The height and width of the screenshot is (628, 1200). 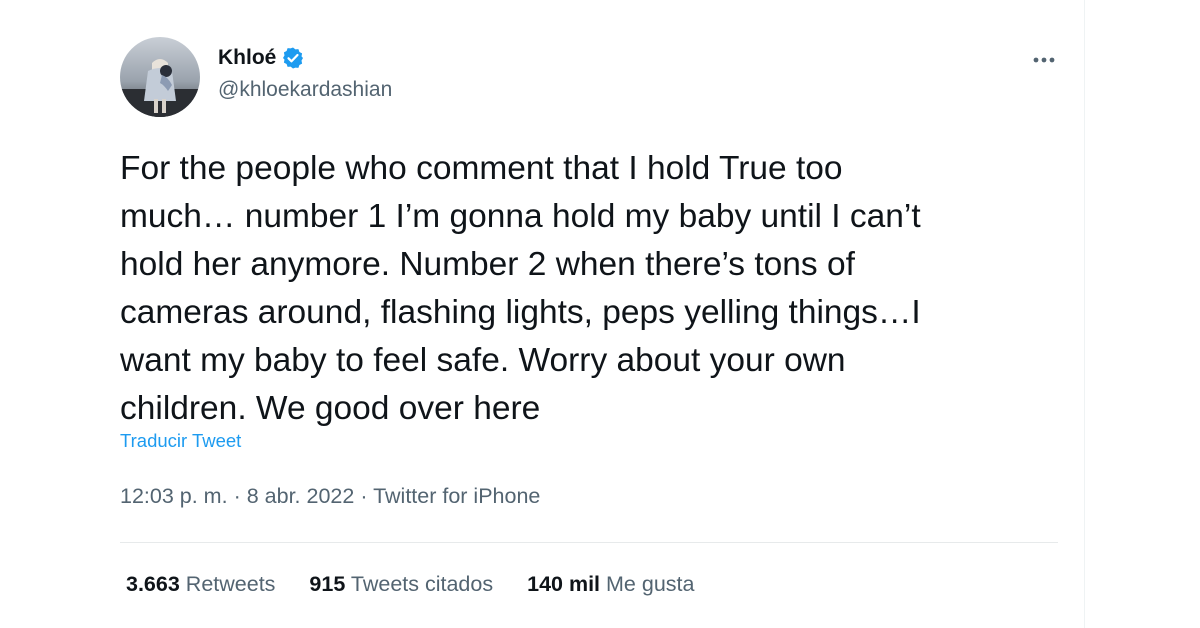 What do you see at coordinates (293, 58) in the screenshot?
I see `verified-badge-icon` at bounding box center [293, 58].